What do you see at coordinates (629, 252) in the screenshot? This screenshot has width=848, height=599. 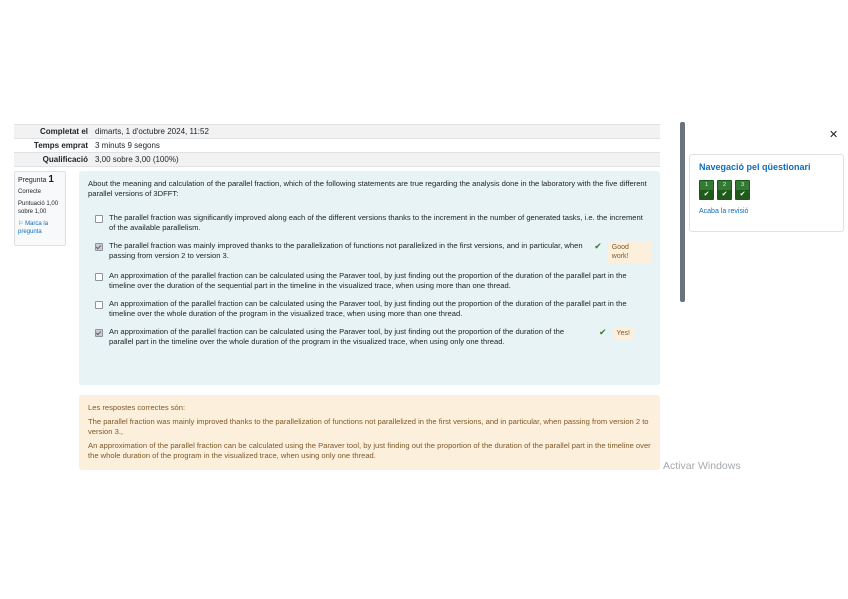 I see `feedback-text: Good work!` at bounding box center [629, 252].